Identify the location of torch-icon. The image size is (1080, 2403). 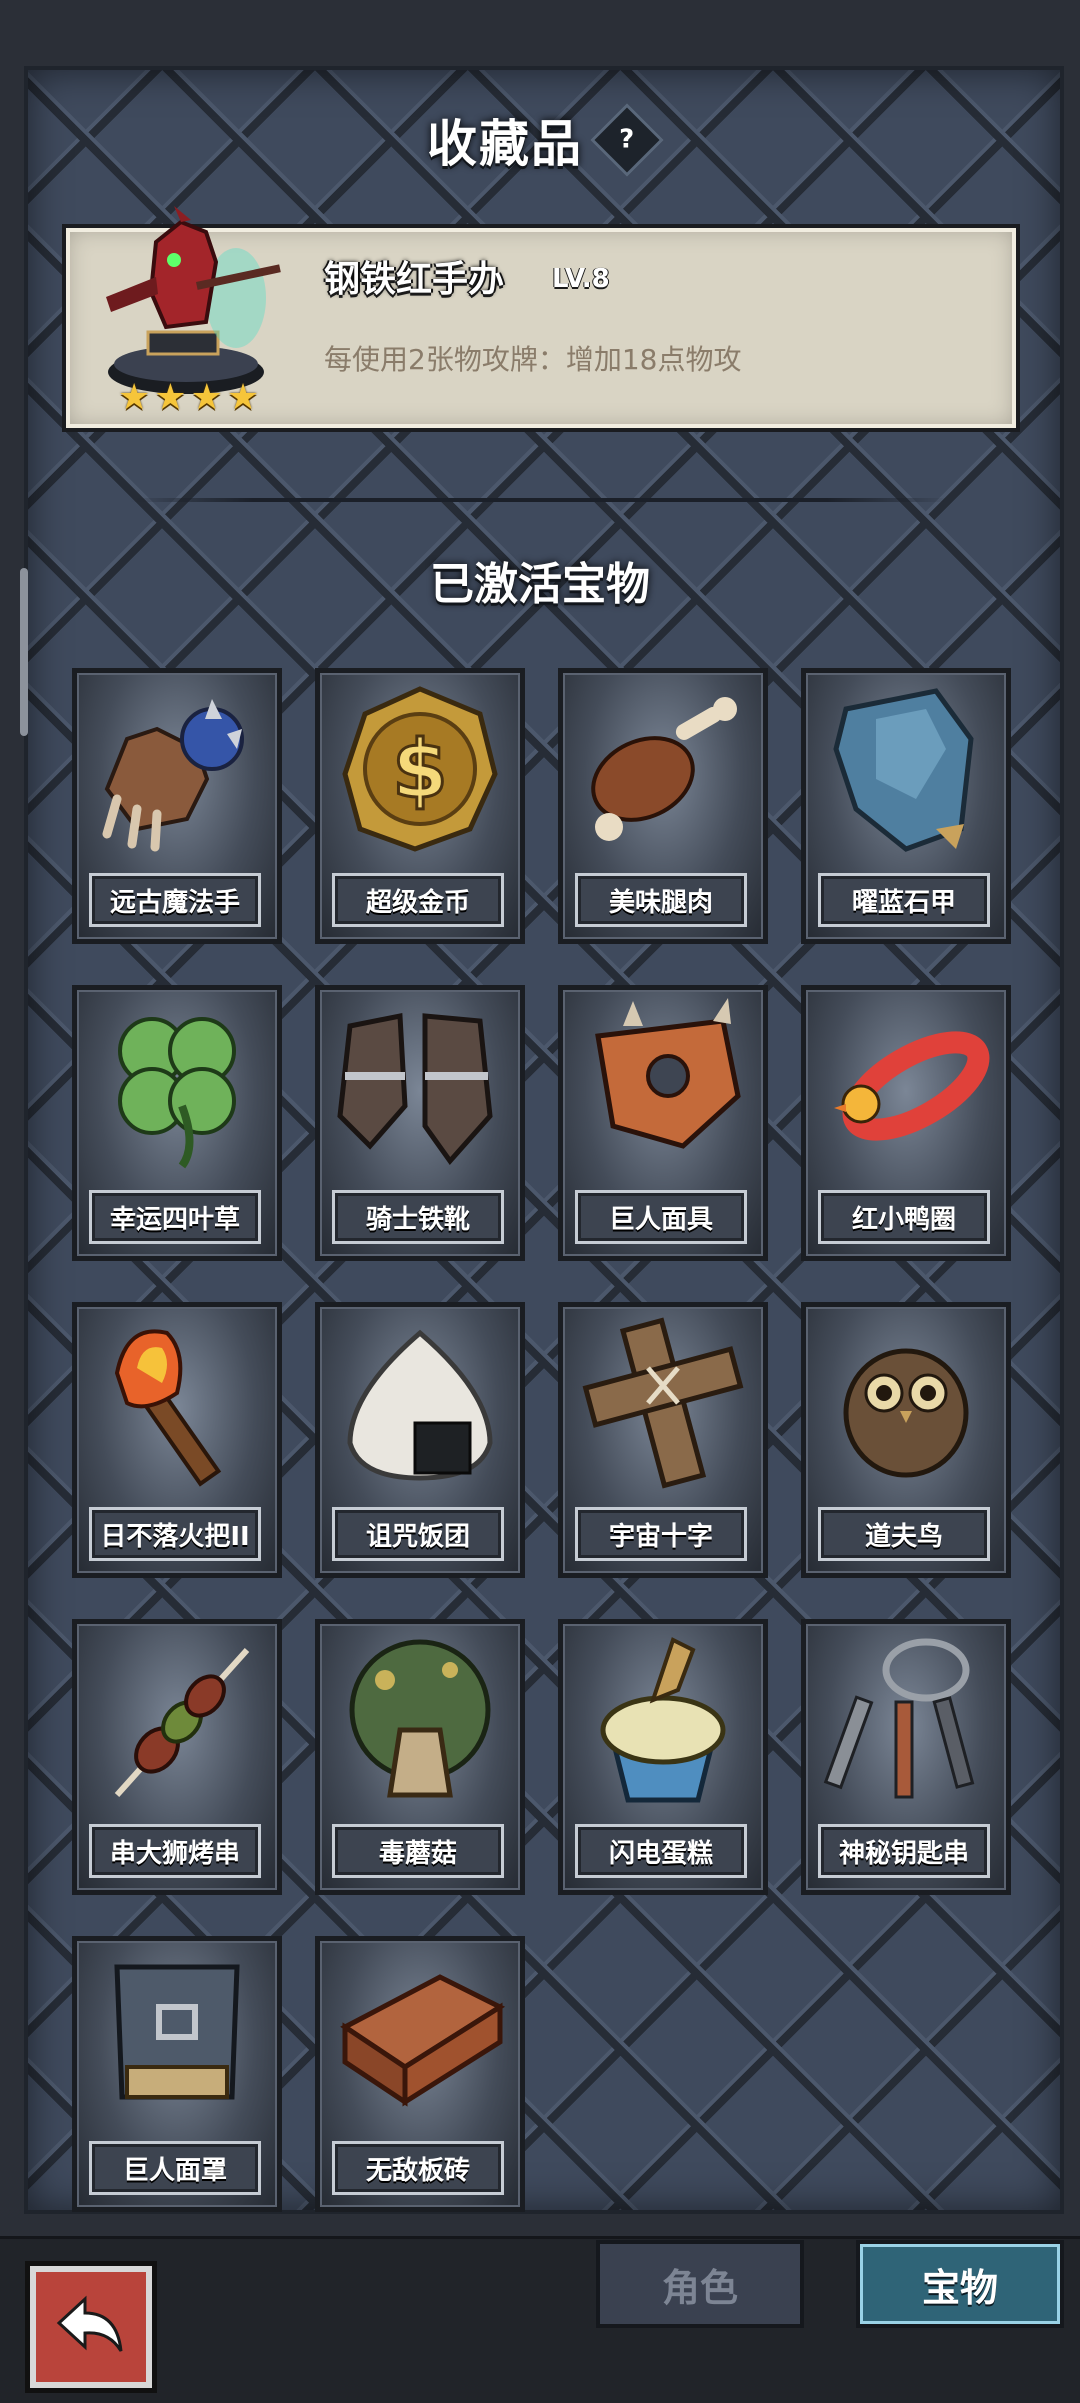
(168, 1408).